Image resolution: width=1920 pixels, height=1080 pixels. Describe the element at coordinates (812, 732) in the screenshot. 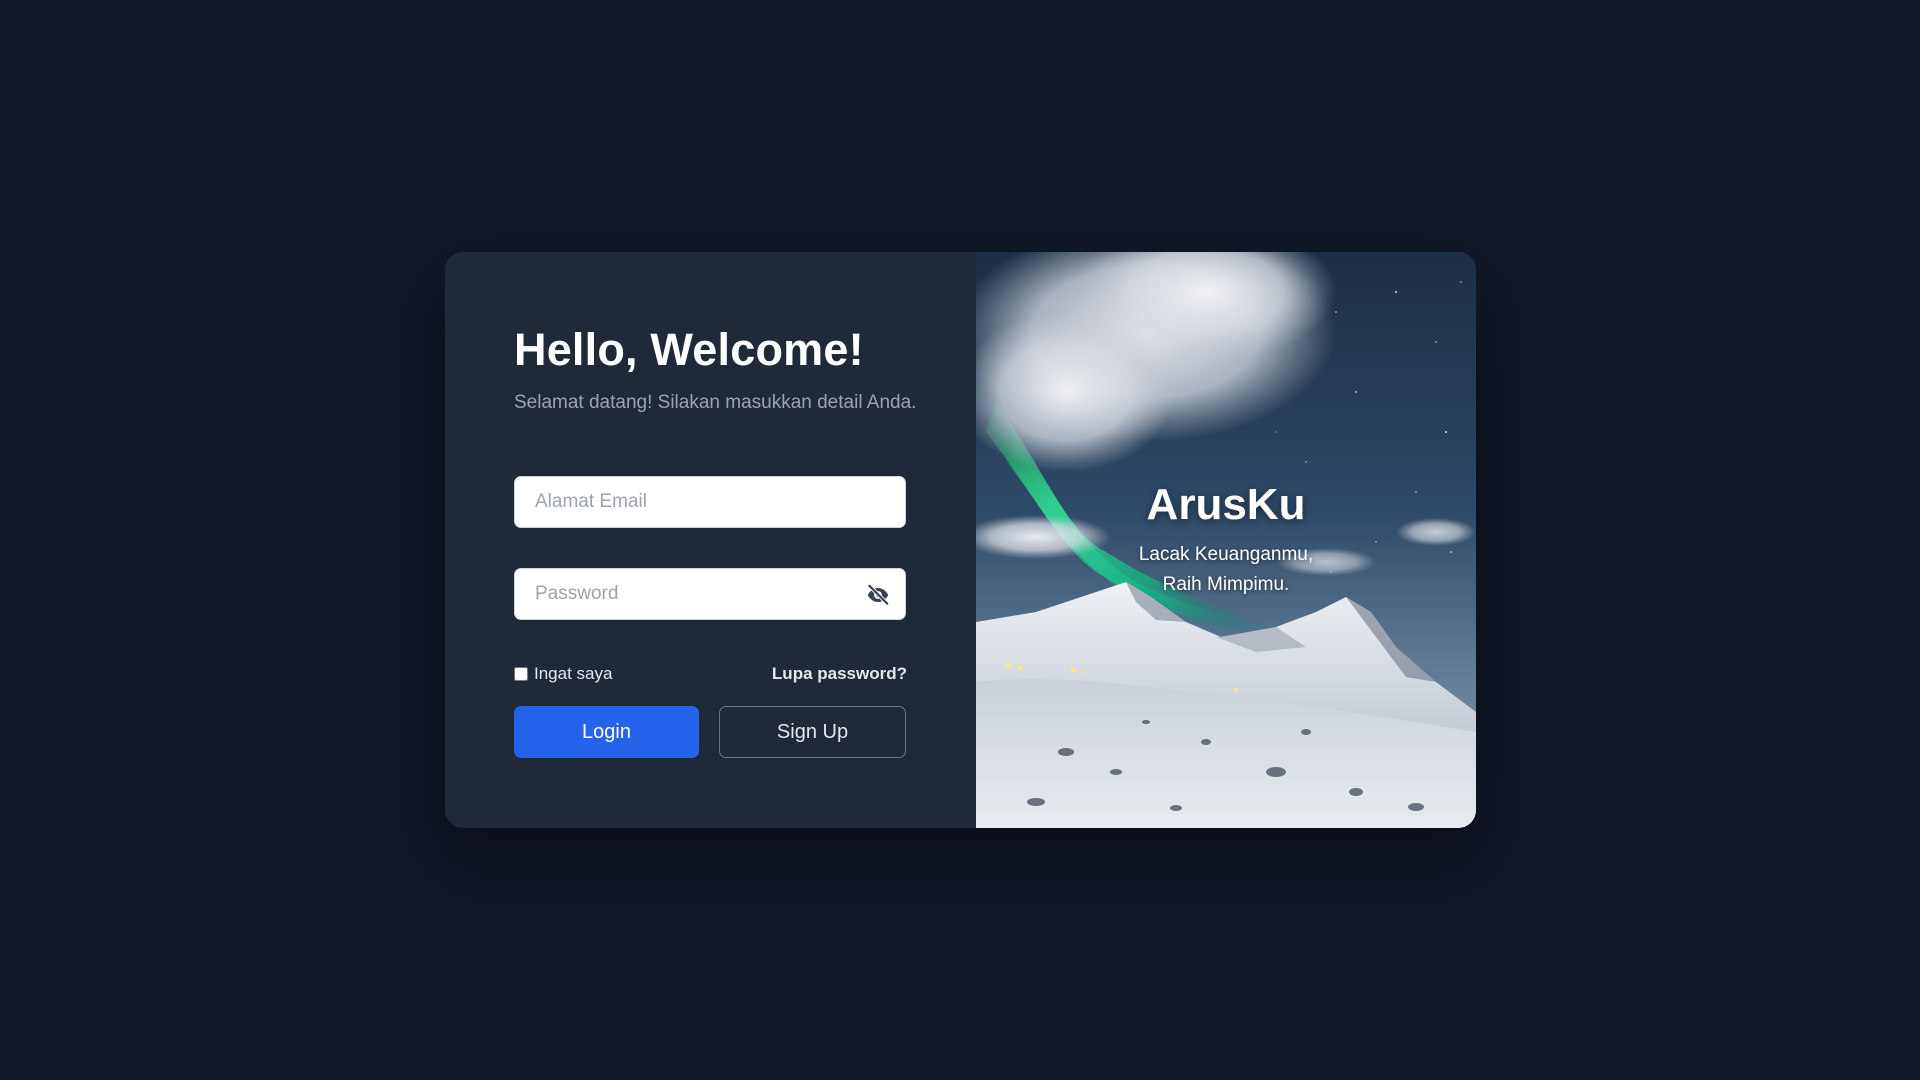

I see `signup-button: Sign Up` at that location.